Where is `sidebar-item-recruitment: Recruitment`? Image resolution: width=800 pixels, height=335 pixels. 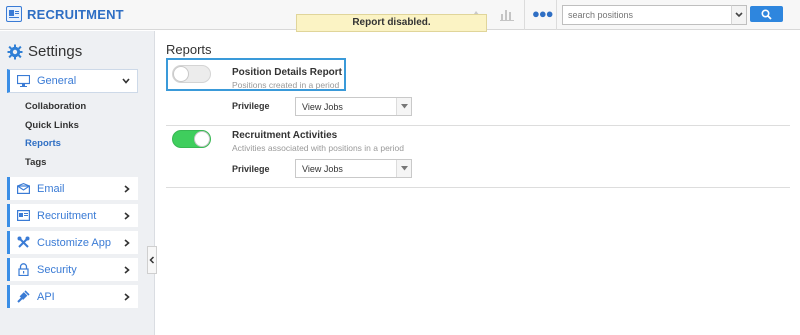 sidebar-item-recruitment: Recruitment is located at coordinates (72, 215).